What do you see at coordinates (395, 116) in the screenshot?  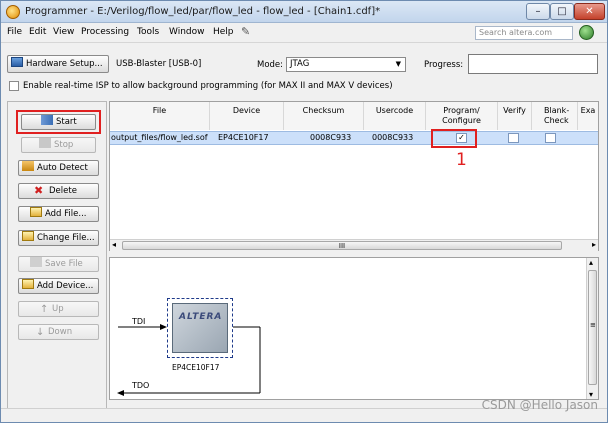 I see `column-usercode: Usercode` at bounding box center [395, 116].